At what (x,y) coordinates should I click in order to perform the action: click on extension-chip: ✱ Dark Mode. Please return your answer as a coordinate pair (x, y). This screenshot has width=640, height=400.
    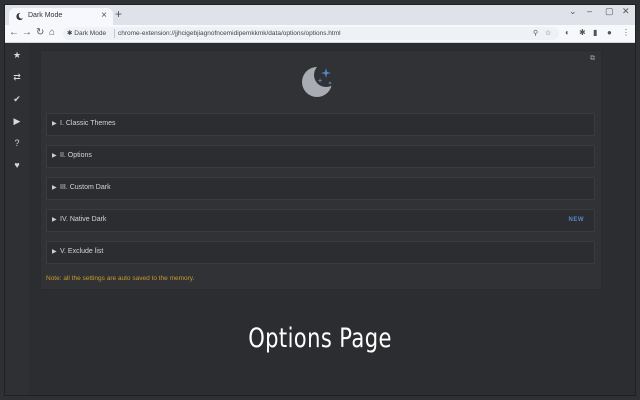
    Looking at the image, I should click on (86, 33).